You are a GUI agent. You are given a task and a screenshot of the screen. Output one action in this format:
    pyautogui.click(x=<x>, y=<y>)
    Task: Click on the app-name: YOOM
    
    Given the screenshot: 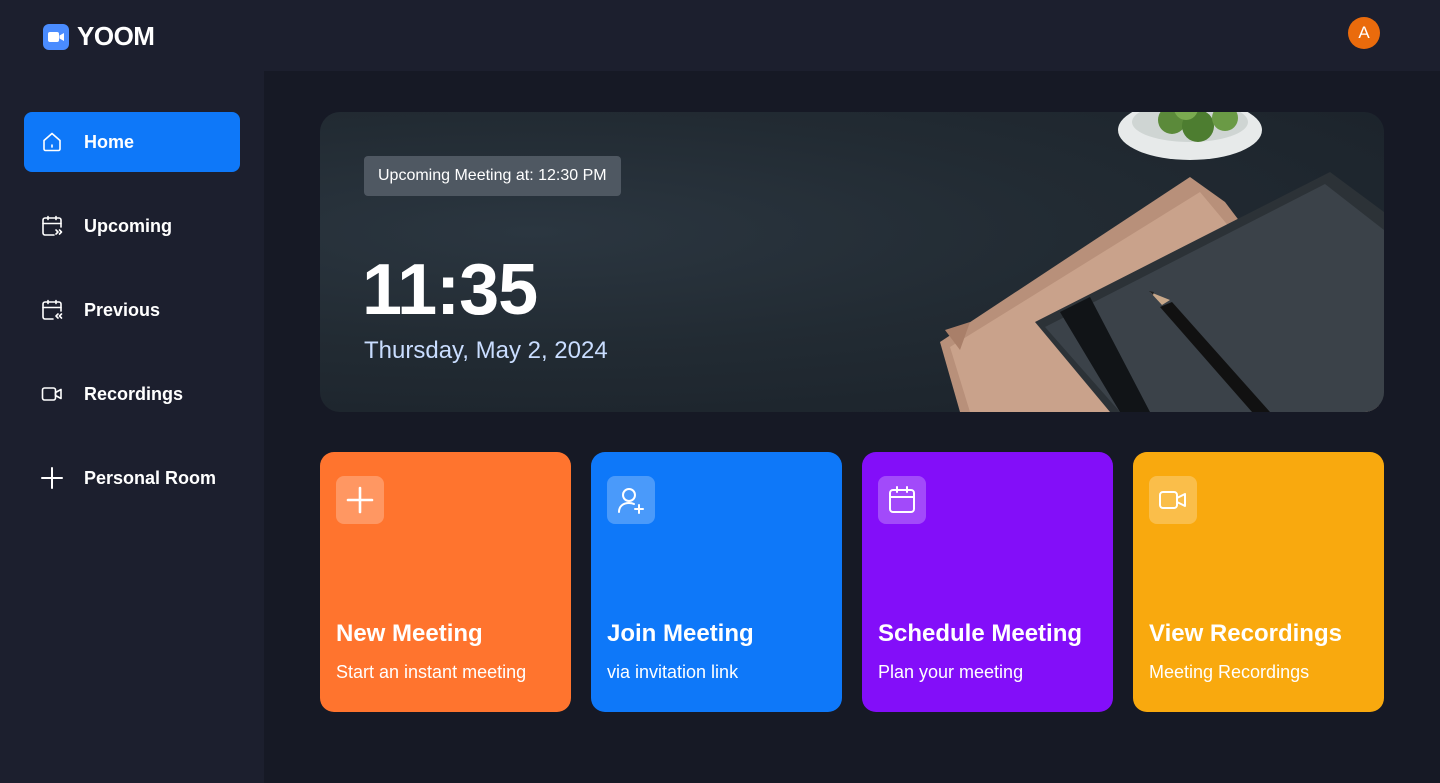 What is the action you would take?
    pyautogui.click(x=116, y=36)
    